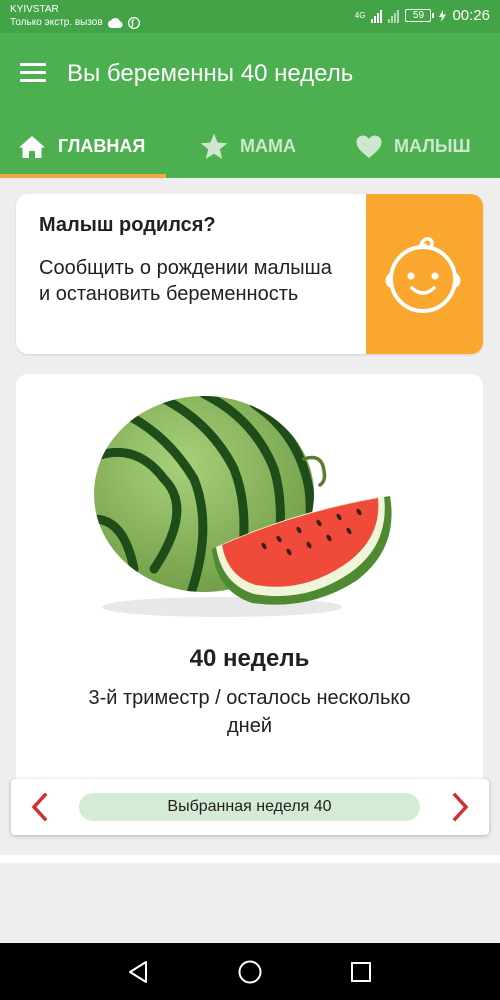 The width and height of the screenshot is (500, 1000). I want to click on carrier-note: Только экстр. вызов, so click(56, 22).